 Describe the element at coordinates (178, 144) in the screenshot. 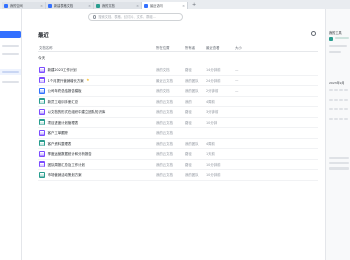

I see `table-row: 客户资料整理表 我的云文档 我的团队 4周前` at that location.